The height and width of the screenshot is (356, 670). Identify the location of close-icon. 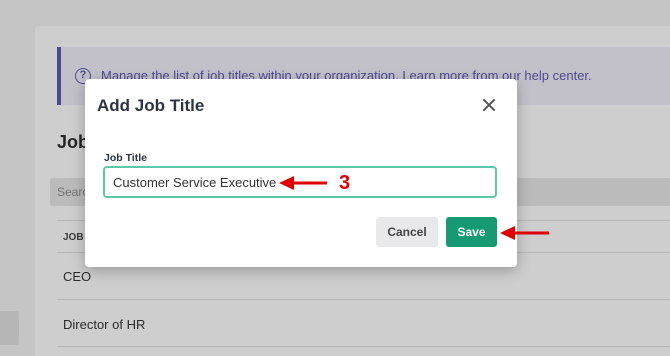
(489, 105).